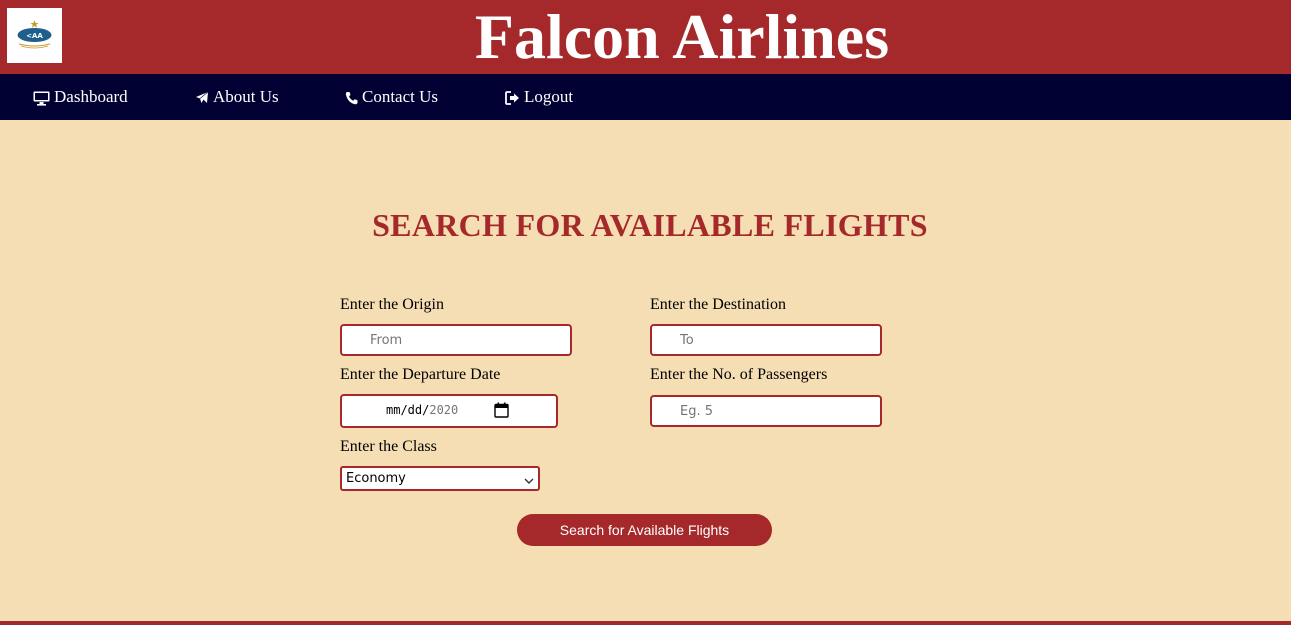  I want to click on calendar-icon, so click(501, 412).